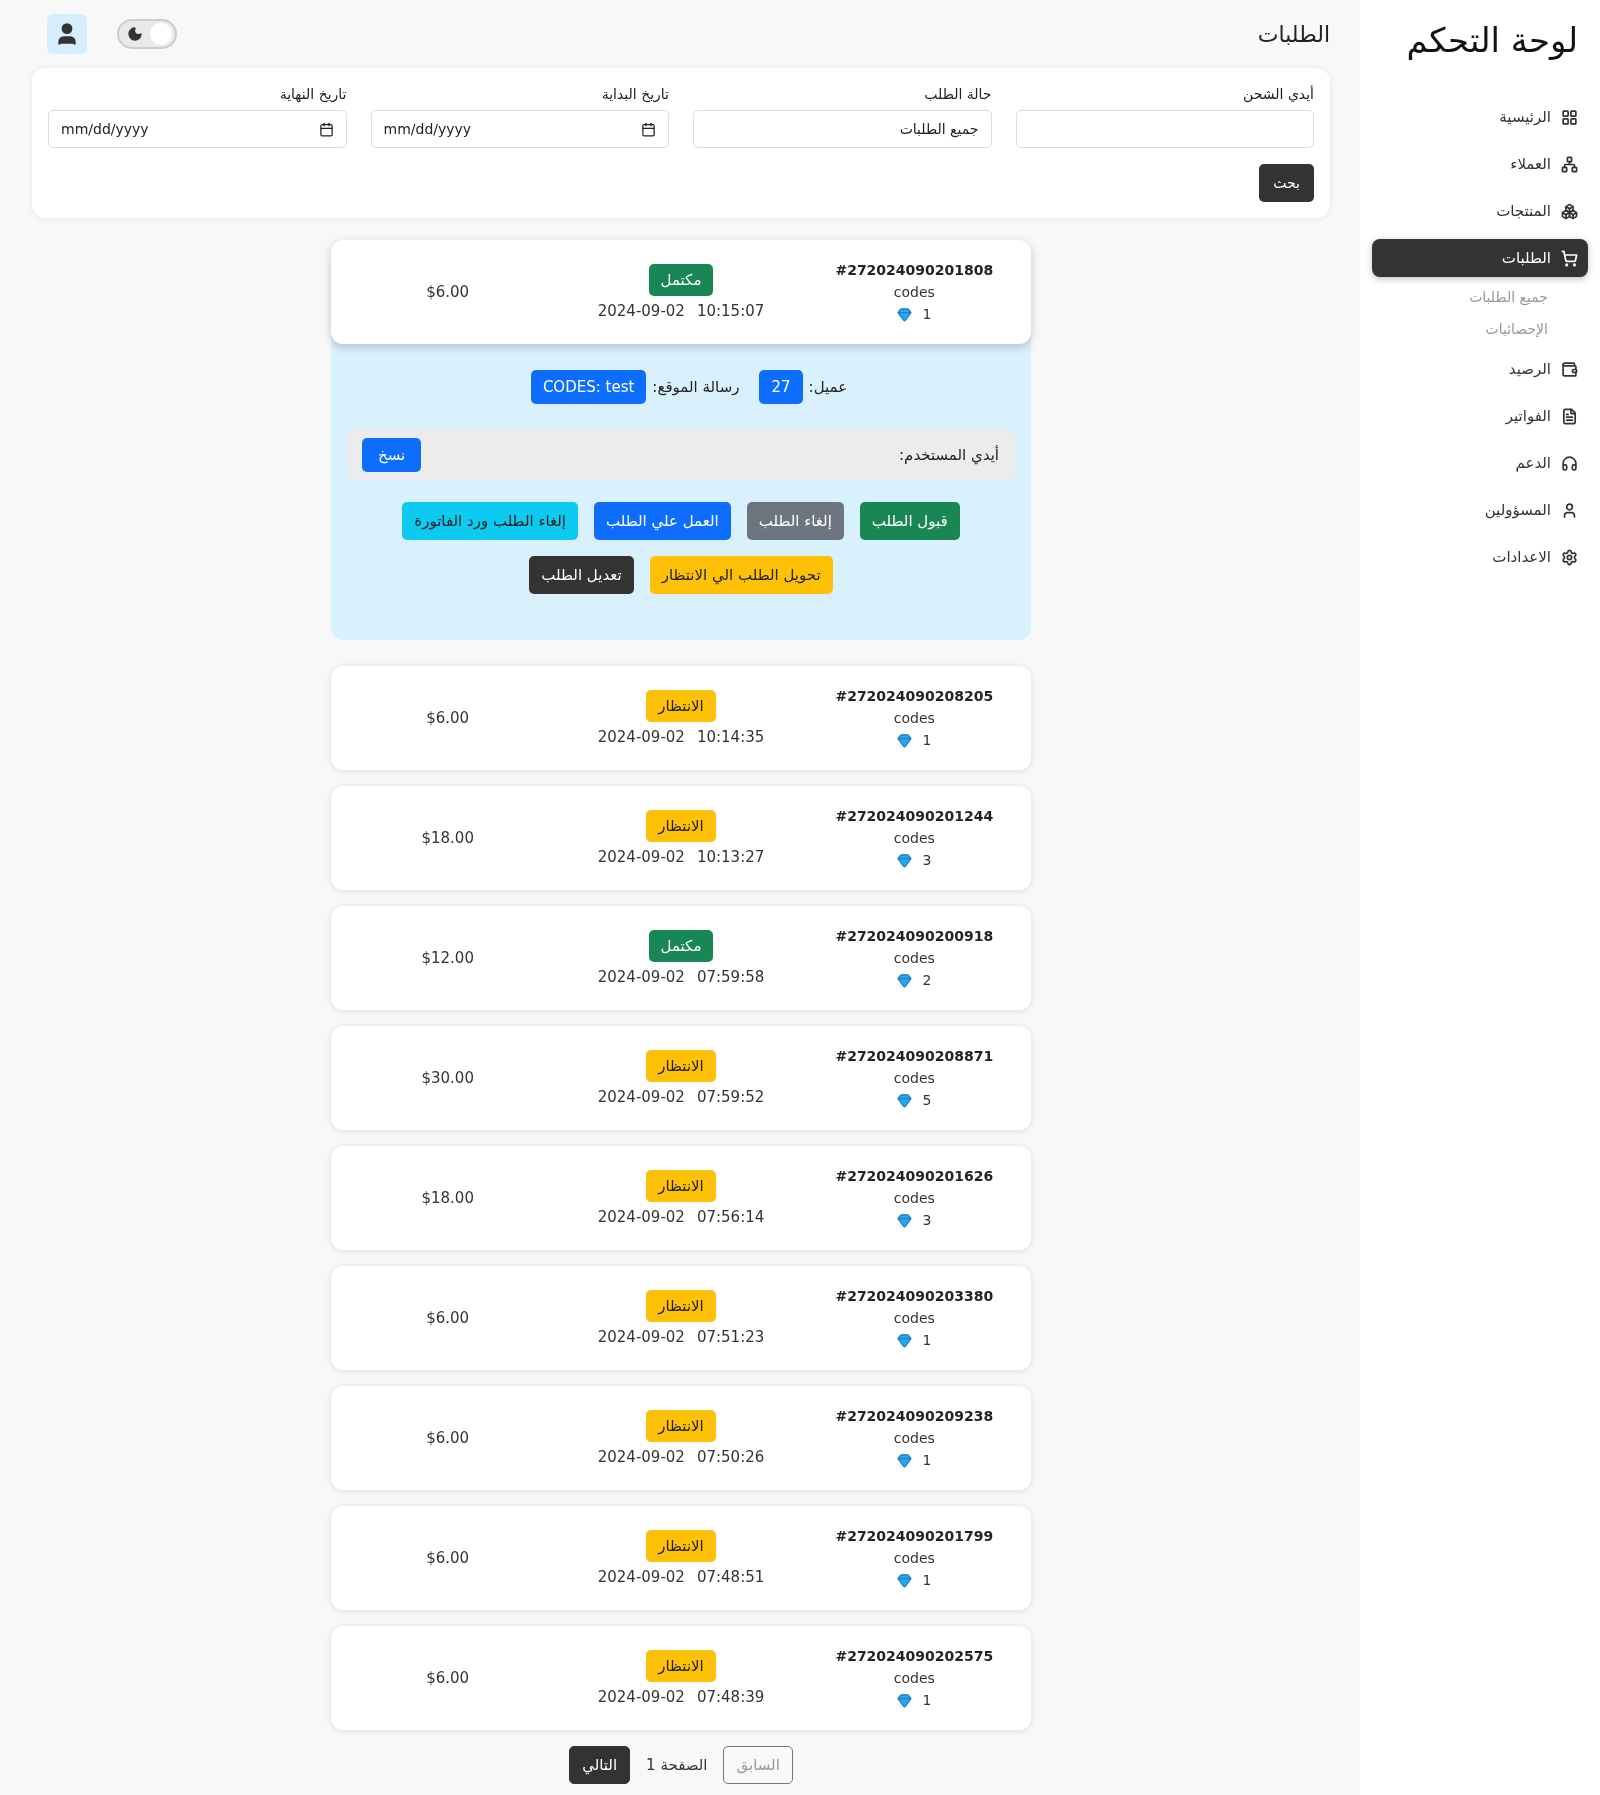 This screenshot has width=1600, height=1795. I want to click on grid-icon, so click(1569, 117).